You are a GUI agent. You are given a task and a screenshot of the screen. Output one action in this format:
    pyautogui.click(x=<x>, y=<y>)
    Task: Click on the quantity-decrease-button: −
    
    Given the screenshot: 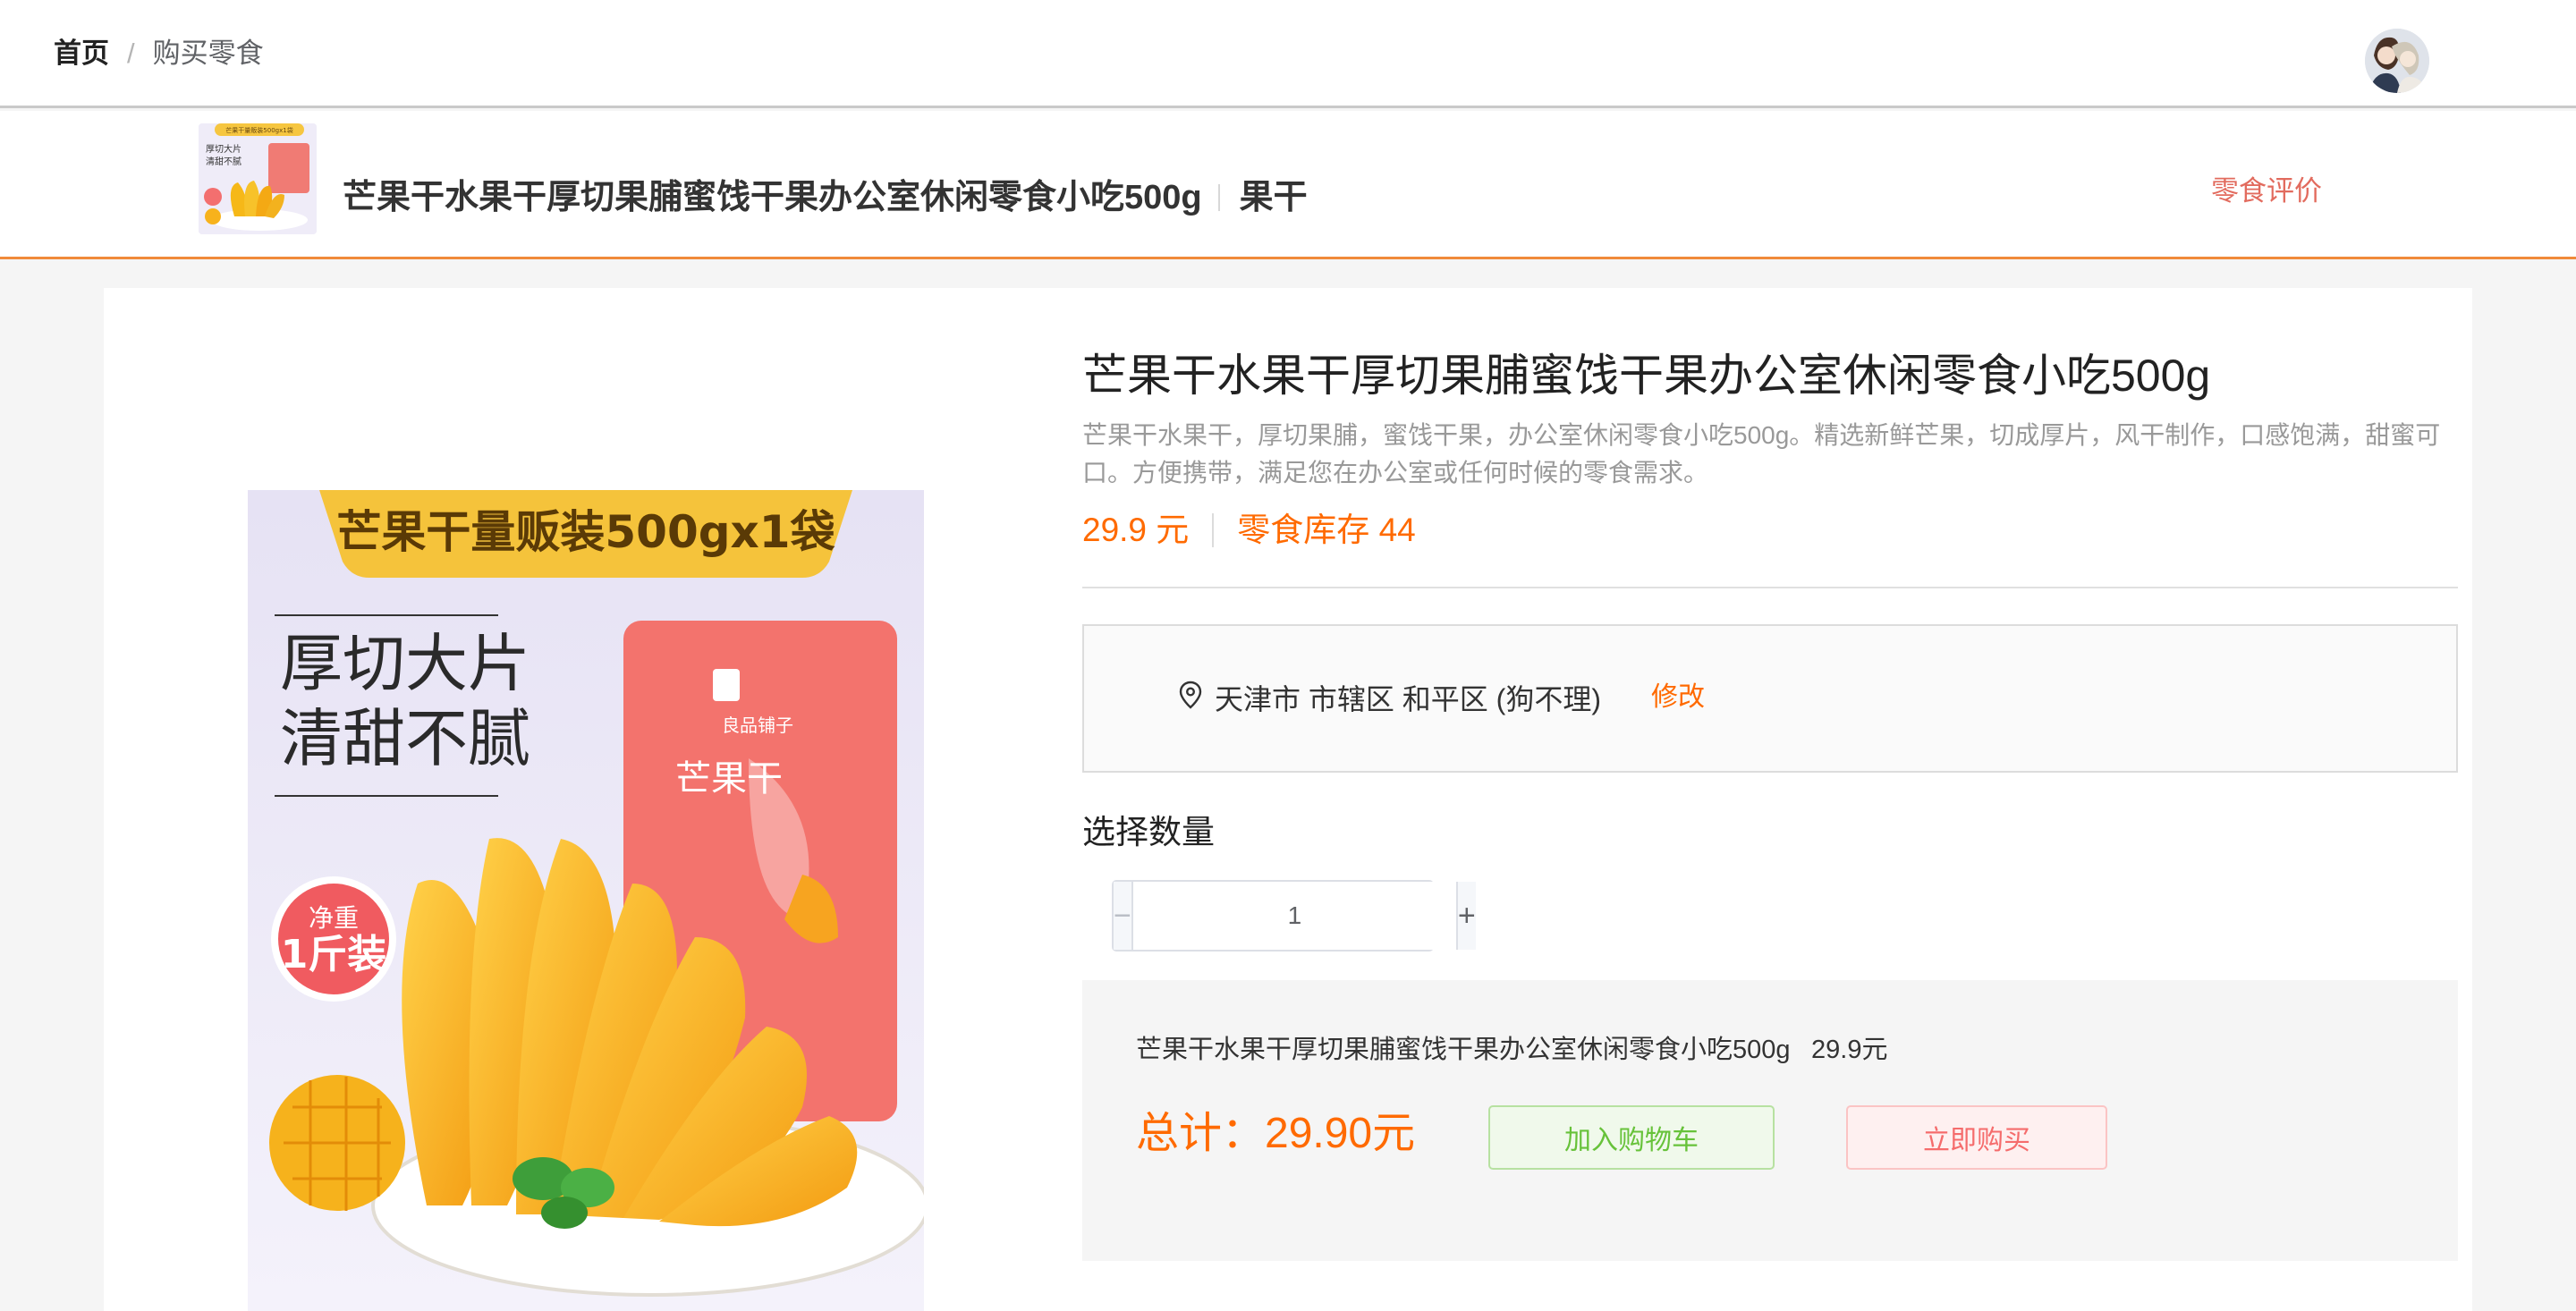 What is the action you would take?
    pyautogui.click(x=1123, y=916)
    